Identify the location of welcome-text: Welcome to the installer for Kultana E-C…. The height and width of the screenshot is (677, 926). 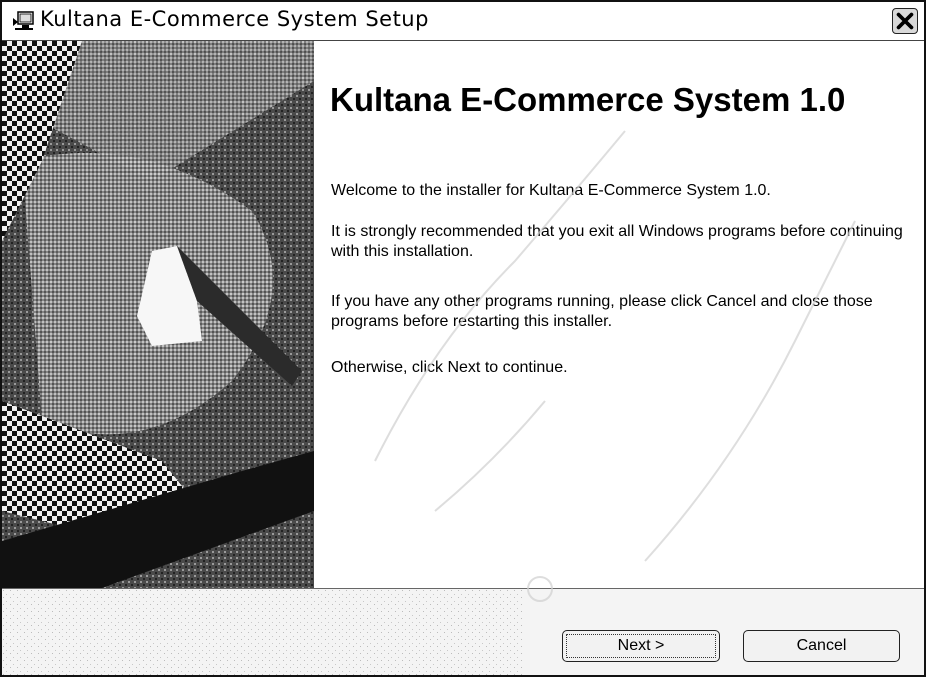
(551, 190).